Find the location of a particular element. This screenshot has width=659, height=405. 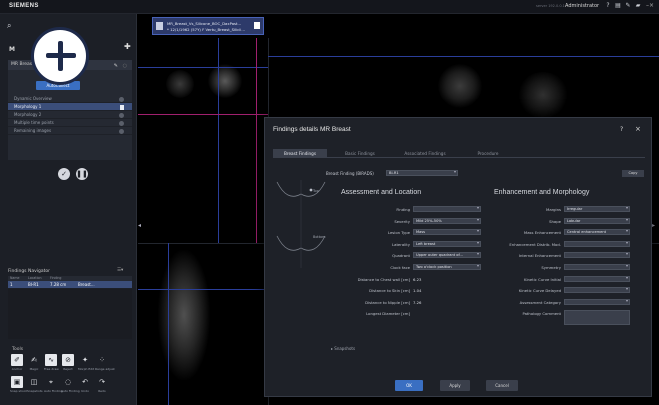

search-icon: ⌕ is located at coordinates (11, 25).